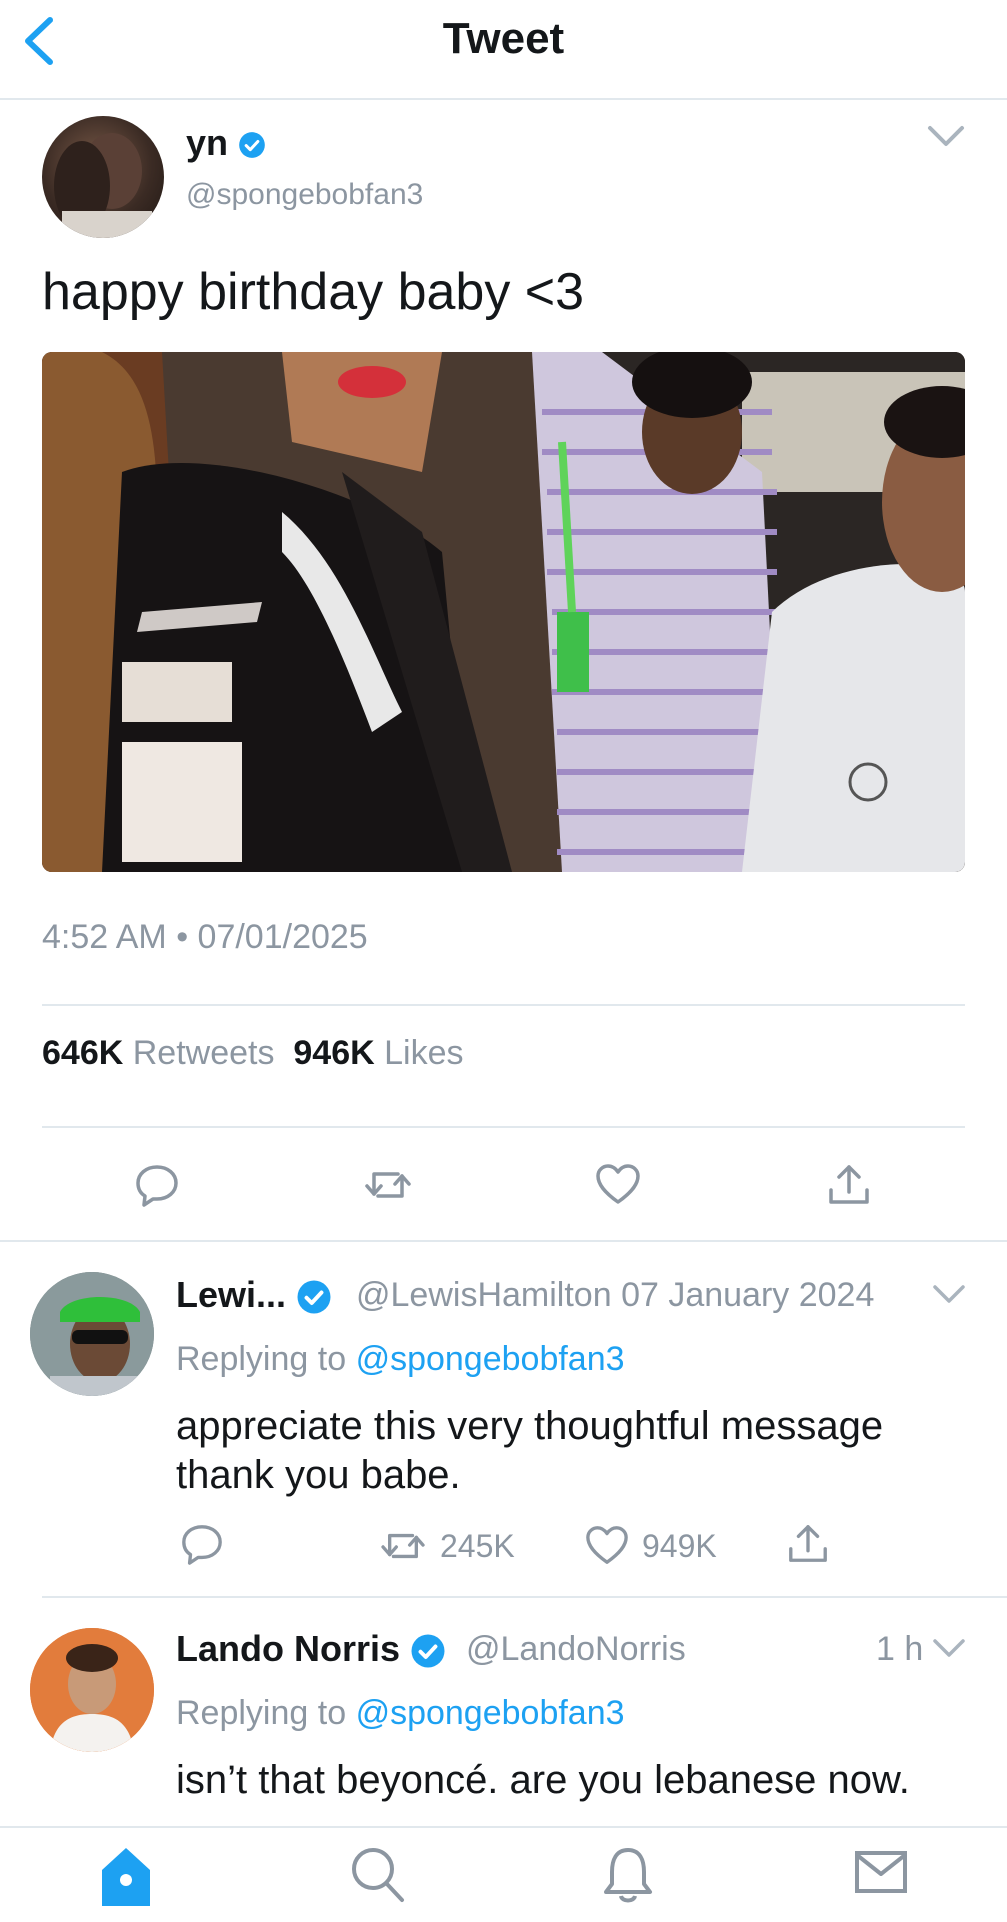 This screenshot has height=1922, width=1007. I want to click on reply-time: 1 h, so click(900, 1649).